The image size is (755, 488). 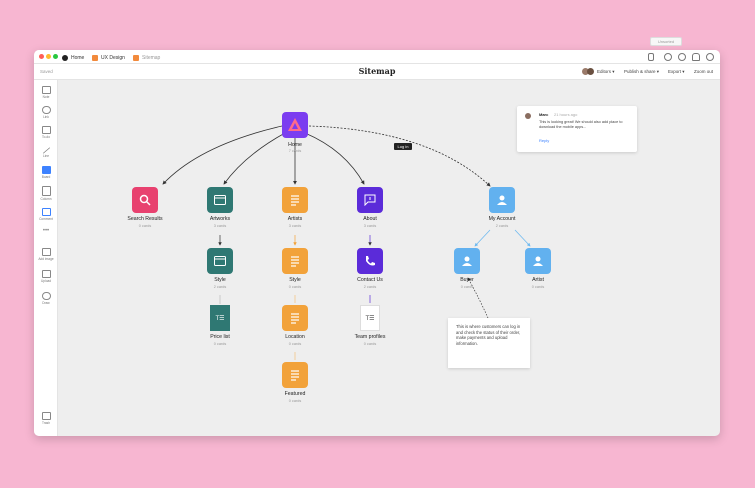 I want to click on team-profiles-count: 0 cards, so click(x=370, y=344).